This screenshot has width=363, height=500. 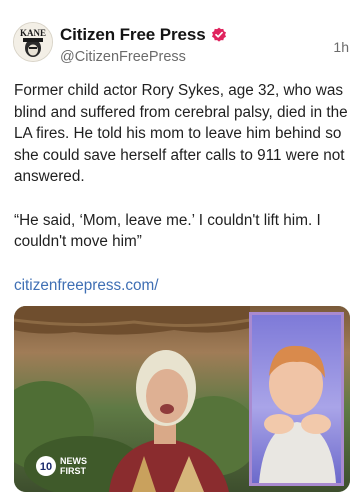 I want to click on news-channel-logo: 10 NEWS FIRST, so click(x=61, y=466).